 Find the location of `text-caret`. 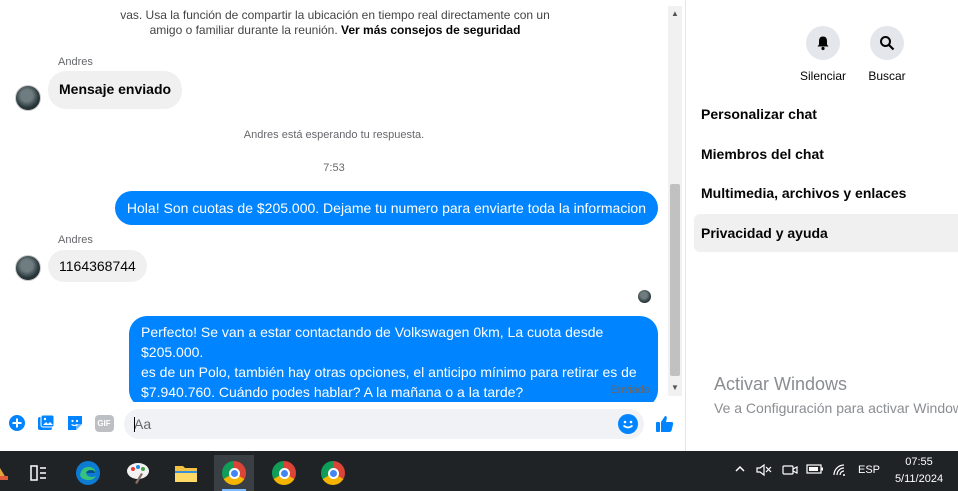

text-caret is located at coordinates (134, 424).